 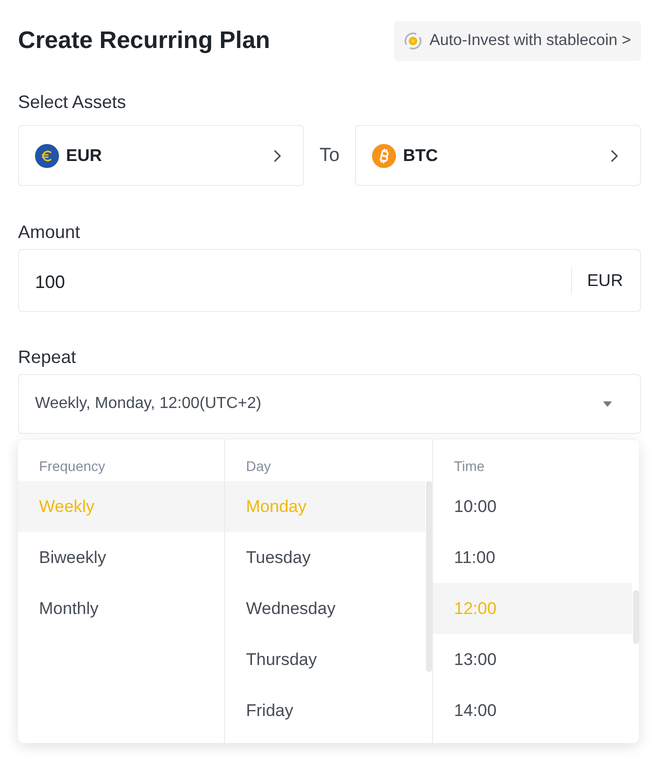 I want to click on amount-field: 100 EUR, so click(x=329, y=280).